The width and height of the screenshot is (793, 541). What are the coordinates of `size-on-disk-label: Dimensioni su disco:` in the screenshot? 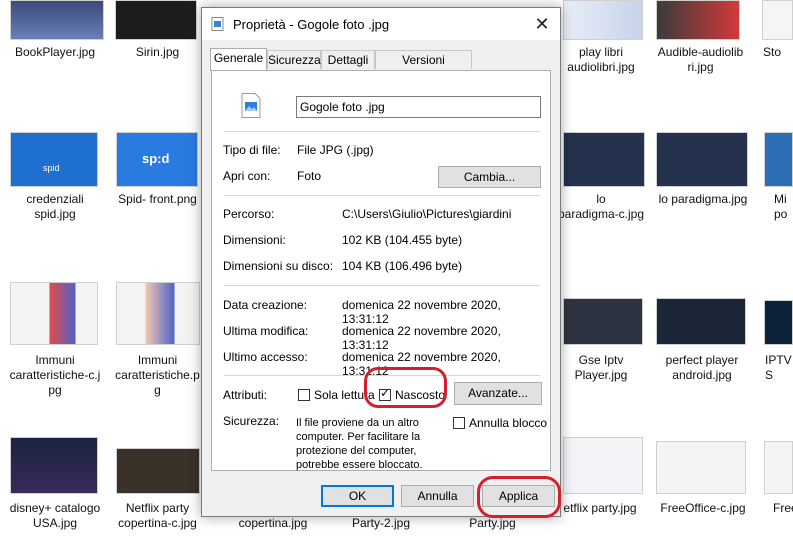 It's located at (278, 266).